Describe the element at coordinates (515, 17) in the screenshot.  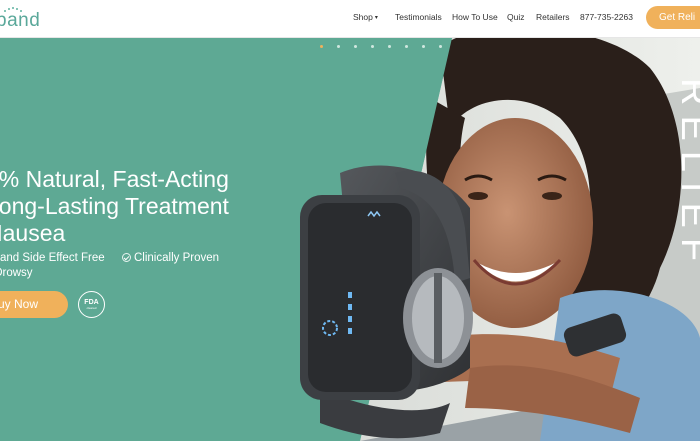
I see `nav-quiz: Quiz` at that location.